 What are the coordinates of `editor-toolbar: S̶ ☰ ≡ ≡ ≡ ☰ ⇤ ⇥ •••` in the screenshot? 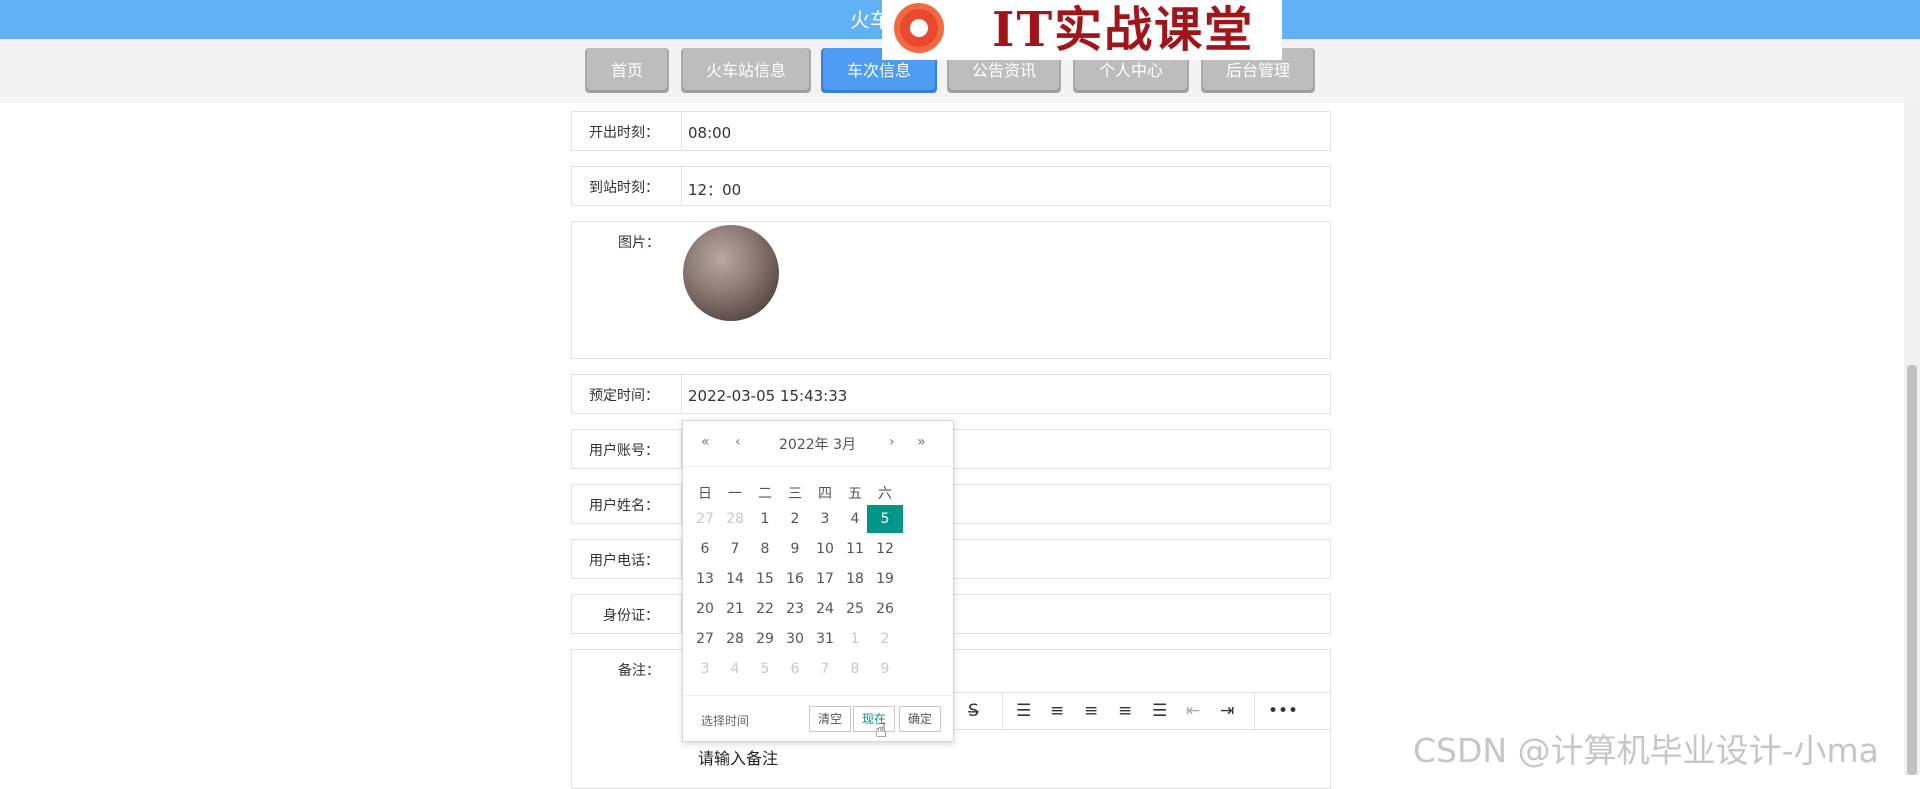 It's located at (1142, 711).